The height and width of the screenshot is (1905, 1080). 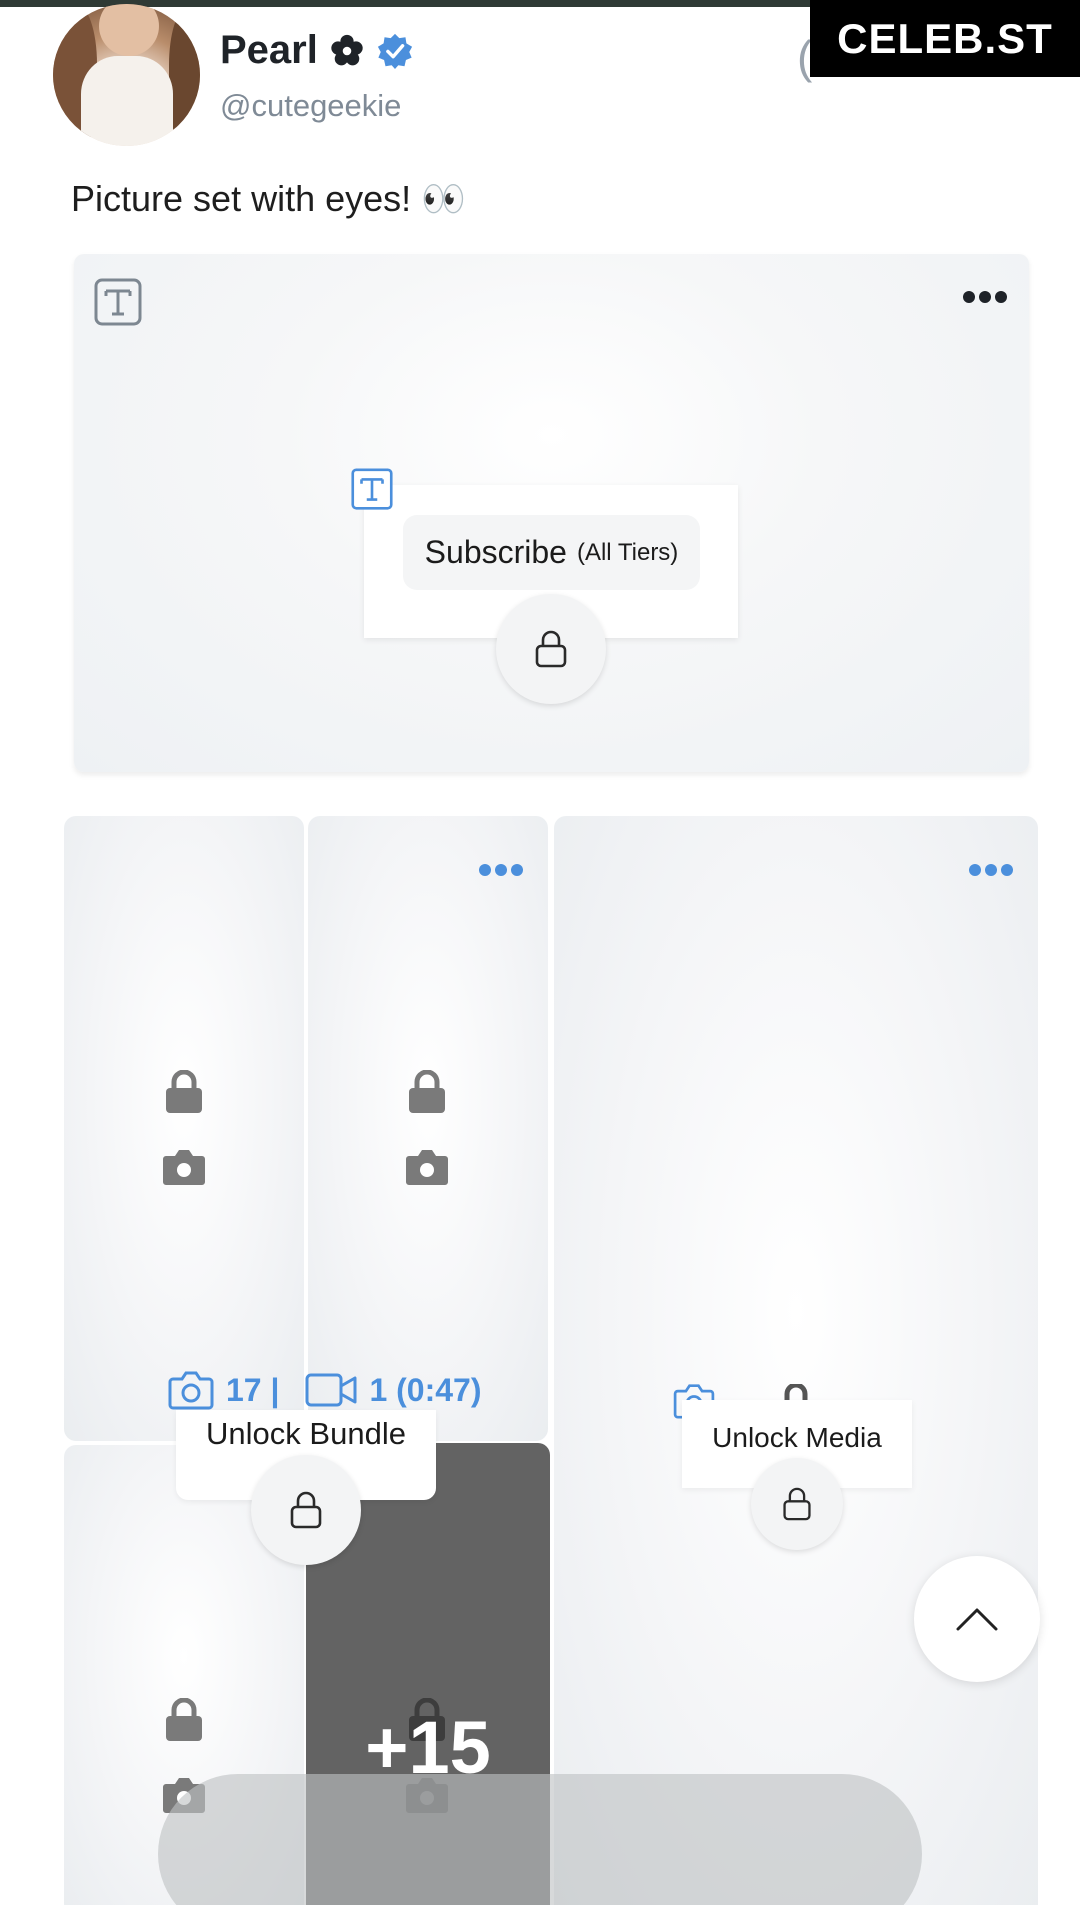 I want to click on subscribe-lock-button, so click(x=551, y=649).